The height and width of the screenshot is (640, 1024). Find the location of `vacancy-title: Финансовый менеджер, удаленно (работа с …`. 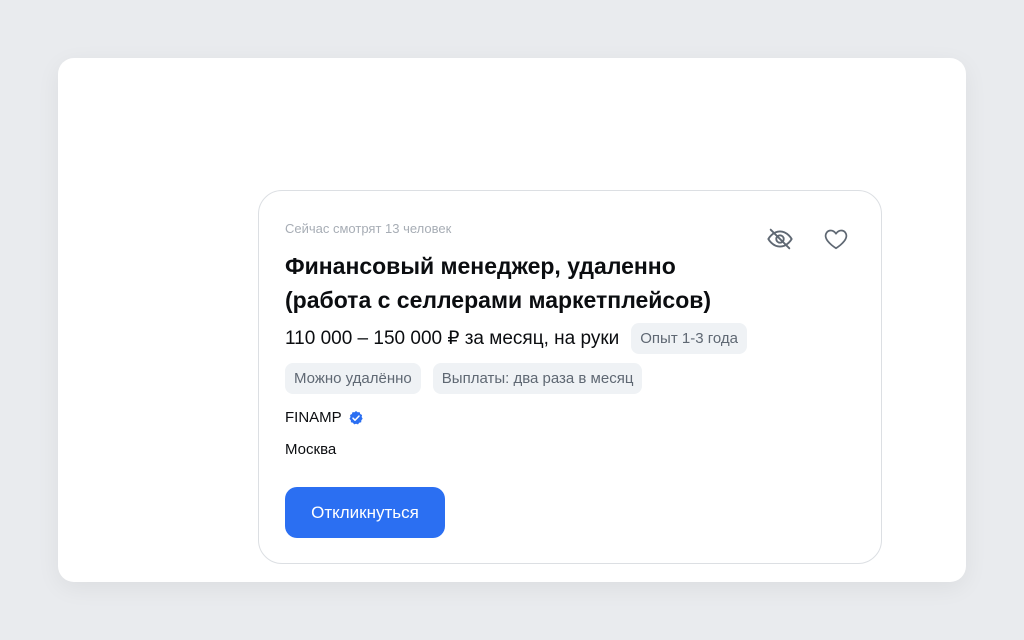

vacancy-title: Финансовый менеджер, удаленно (работа с … is located at coordinates (520, 283).